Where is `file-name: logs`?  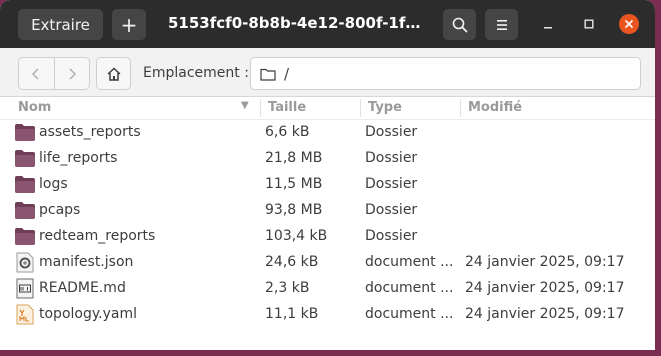 file-name: logs is located at coordinates (53, 184).